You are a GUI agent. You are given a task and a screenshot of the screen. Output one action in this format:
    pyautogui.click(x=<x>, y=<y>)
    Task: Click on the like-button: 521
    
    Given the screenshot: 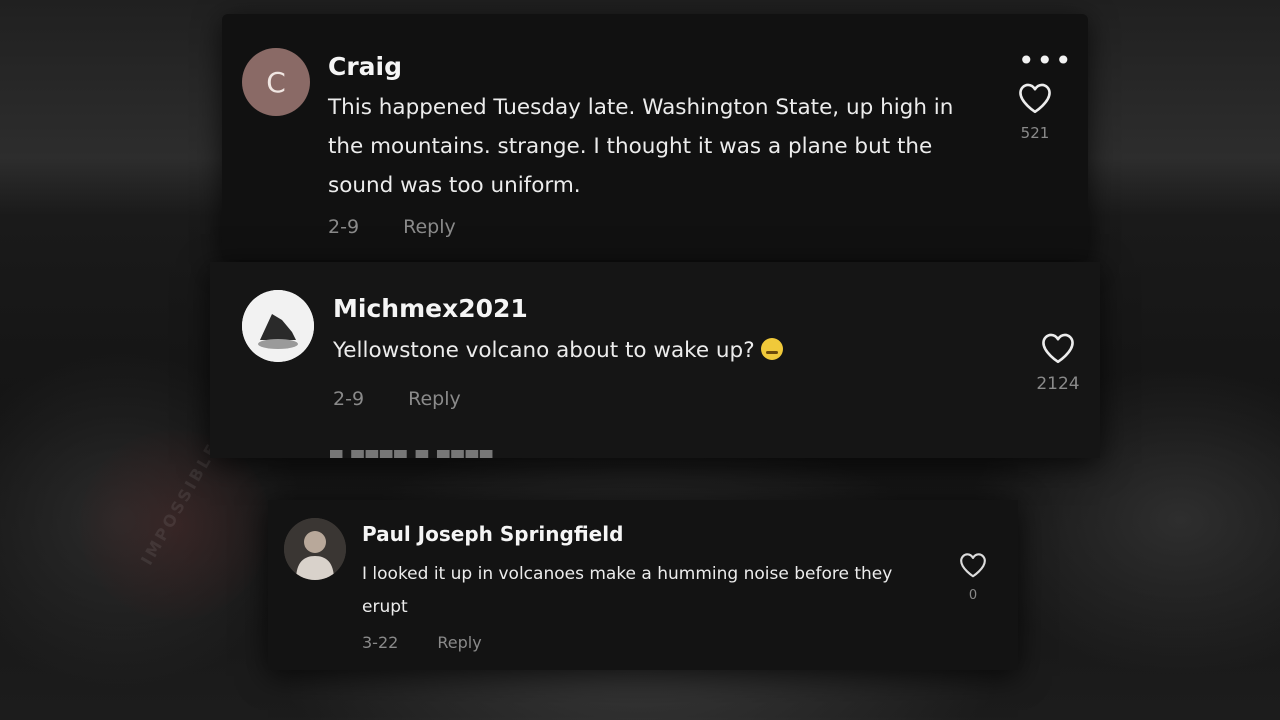 What is the action you would take?
    pyautogui.click(x=1035, y=112)
    